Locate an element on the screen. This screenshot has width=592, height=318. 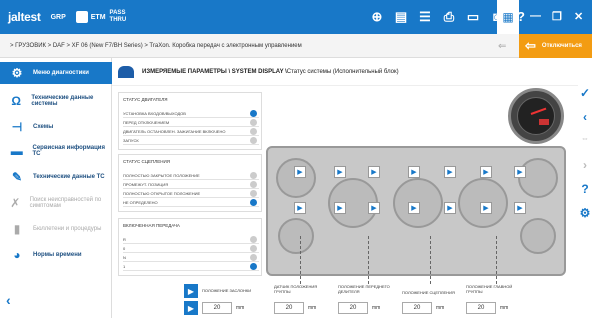
engine-row: ЗАПУСК is located at coordinates (191, 140).